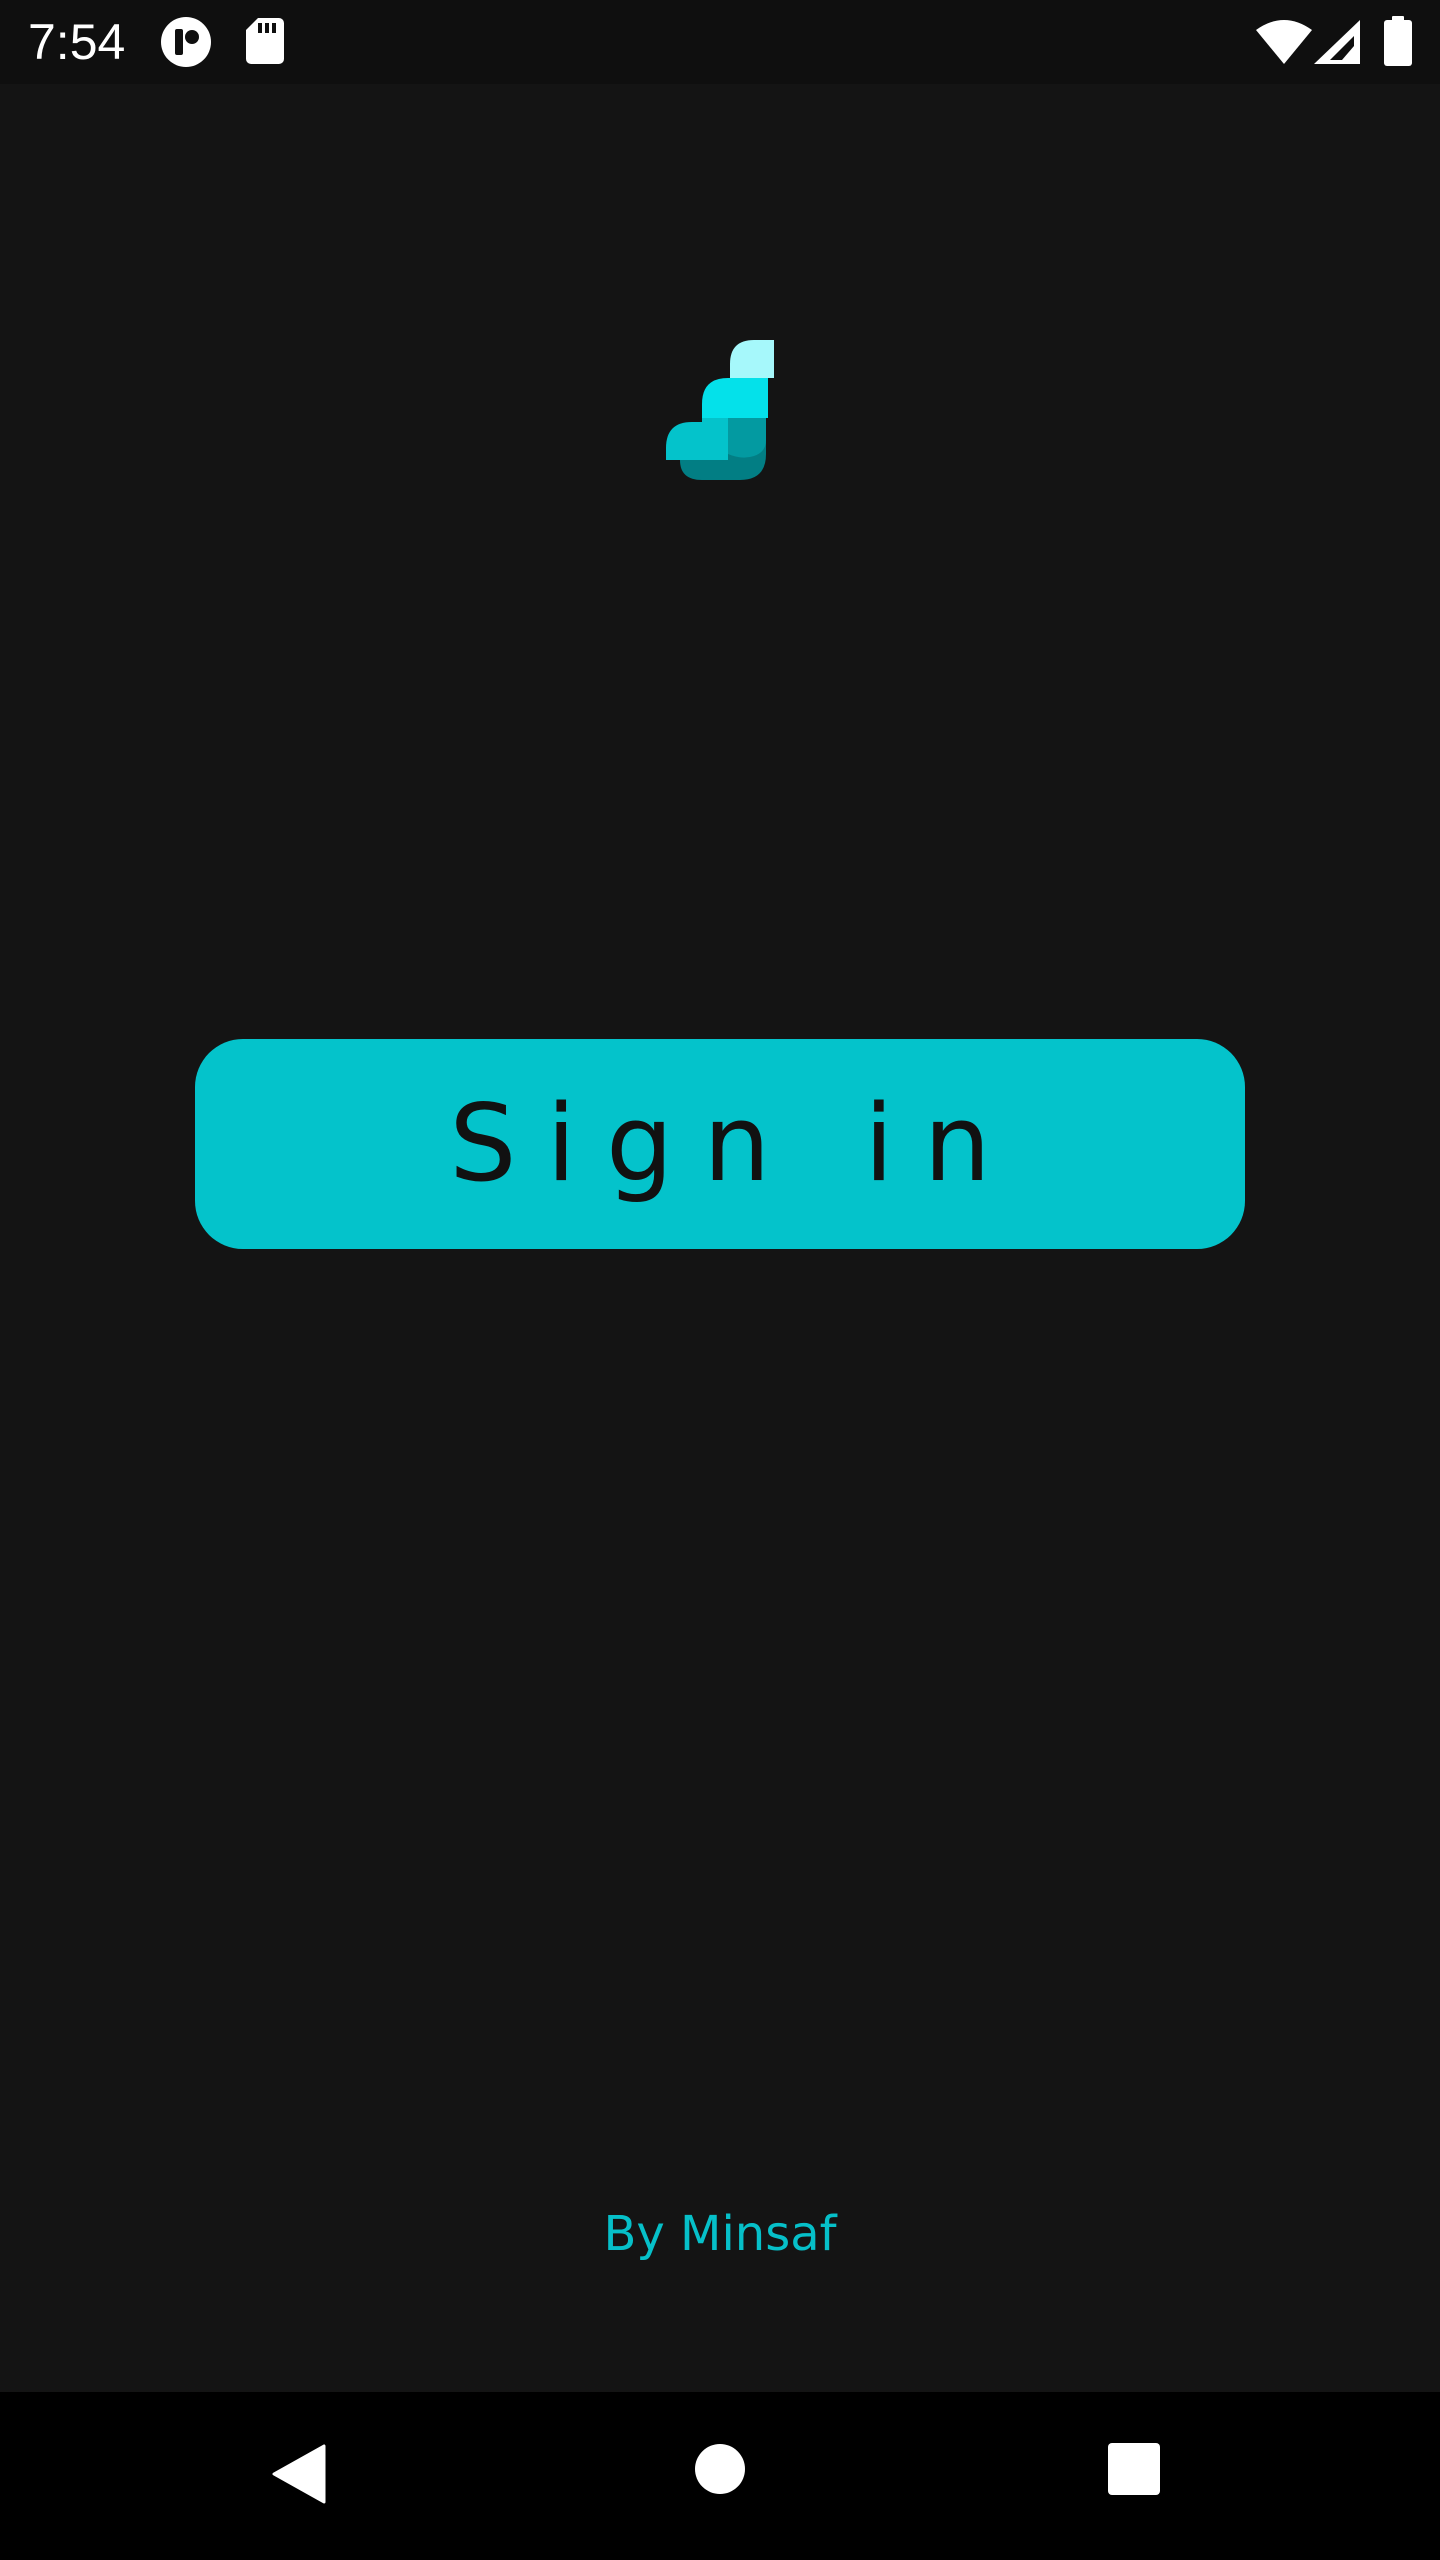 This screenshot has width=1440, height=2560. Describe the element at coordinates (720, 2234) in the screenshot. I see `author-credit: By Minsaf` at that location.